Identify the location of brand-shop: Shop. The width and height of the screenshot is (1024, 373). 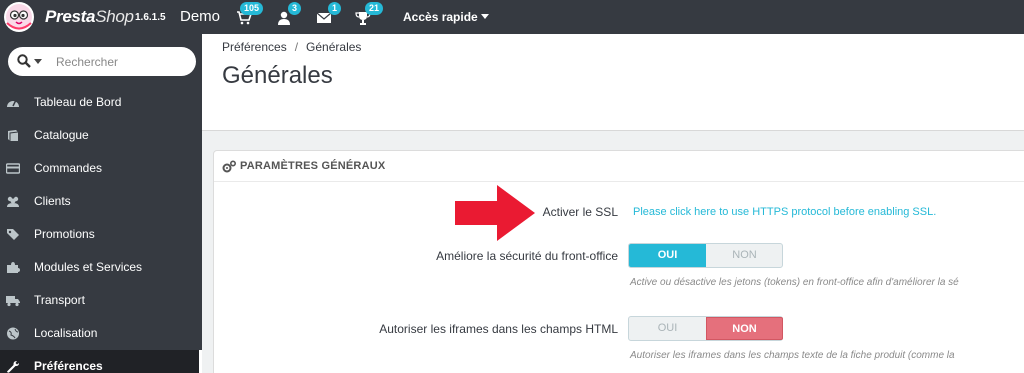
(114, 16).